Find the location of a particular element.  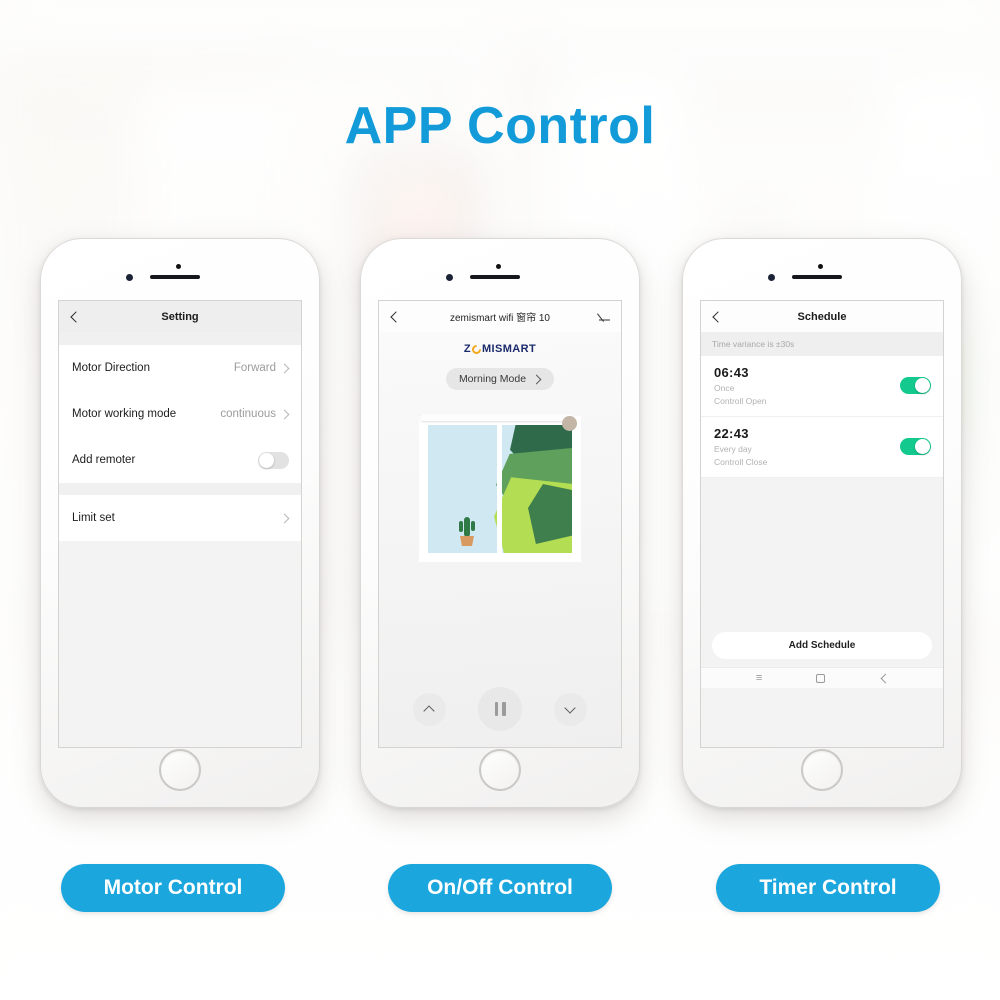

curtain-control-bar is located at coordinates (500, 709).